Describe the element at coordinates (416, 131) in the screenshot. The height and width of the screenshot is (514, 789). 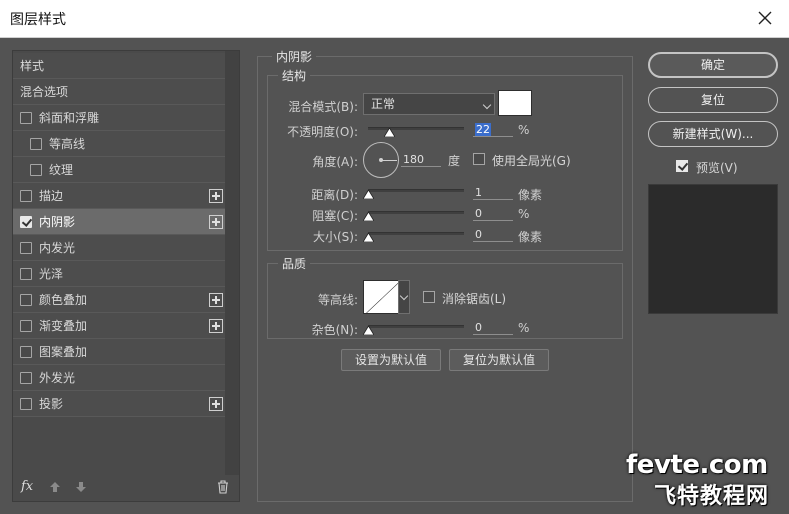
I see `opacity-slider` at that location.